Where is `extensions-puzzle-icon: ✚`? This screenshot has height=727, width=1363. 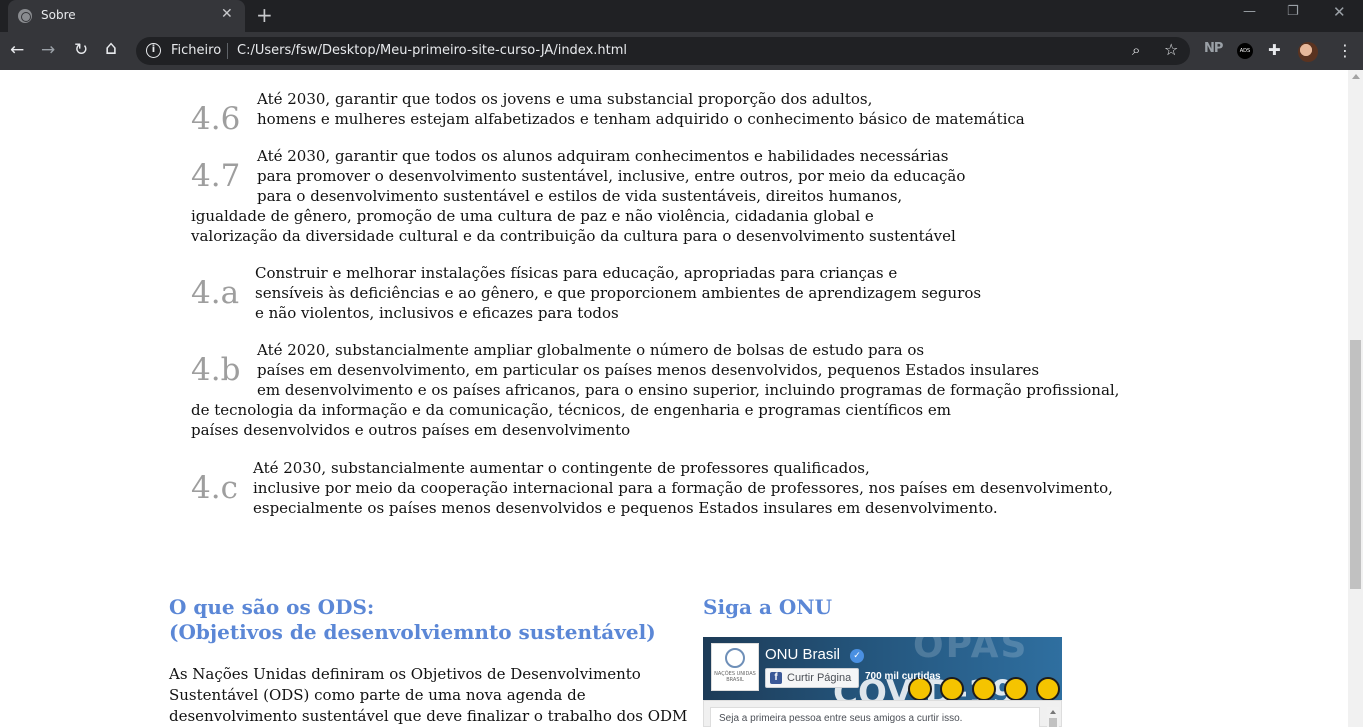
extensions-puzzle-icon: ✚ is located at coordinates (1274, 50).